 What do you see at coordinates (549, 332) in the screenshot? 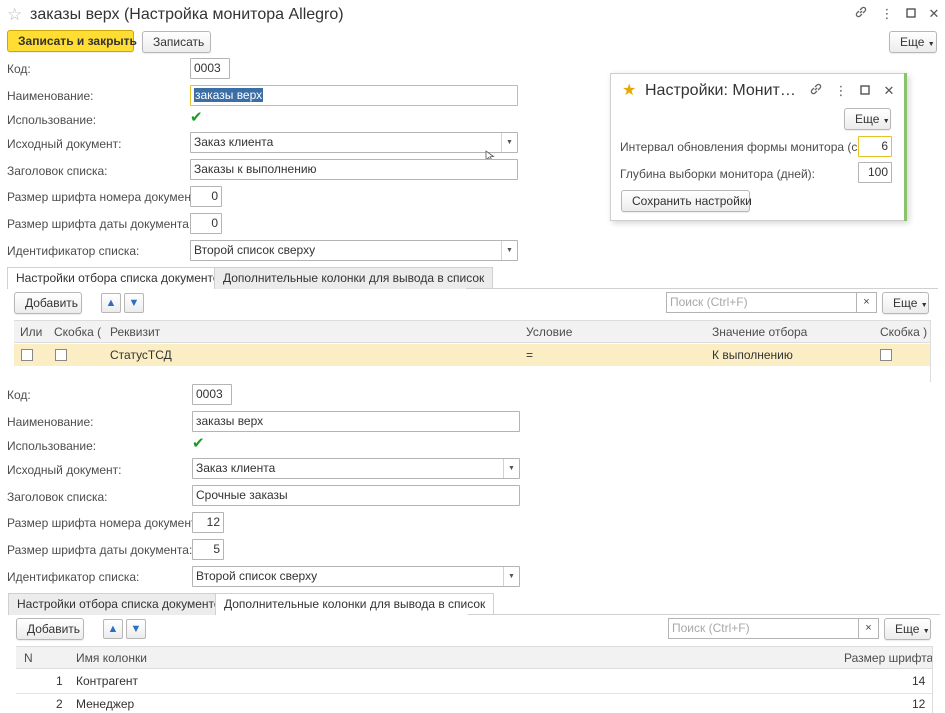
I see `col-condition: Условие` at bounding box center [549, 332].